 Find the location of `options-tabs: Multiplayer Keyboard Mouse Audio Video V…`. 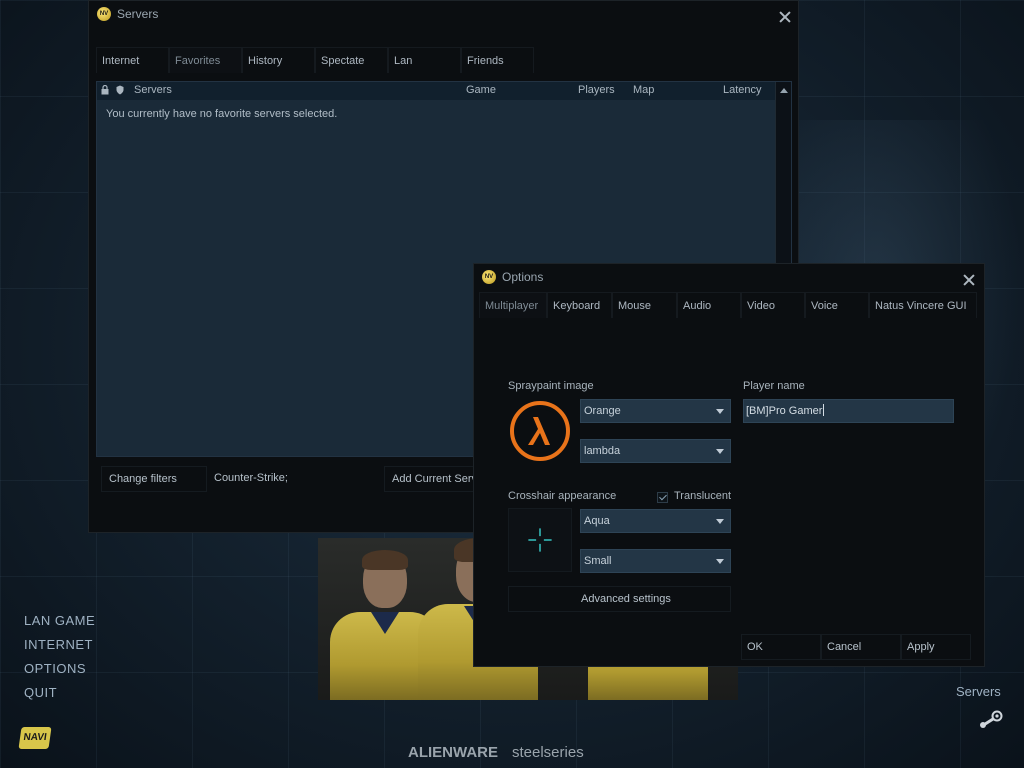

options-tabs: Multiplayer Keyboard Mouse Audio Video V… is located at coordinates (728, 305).